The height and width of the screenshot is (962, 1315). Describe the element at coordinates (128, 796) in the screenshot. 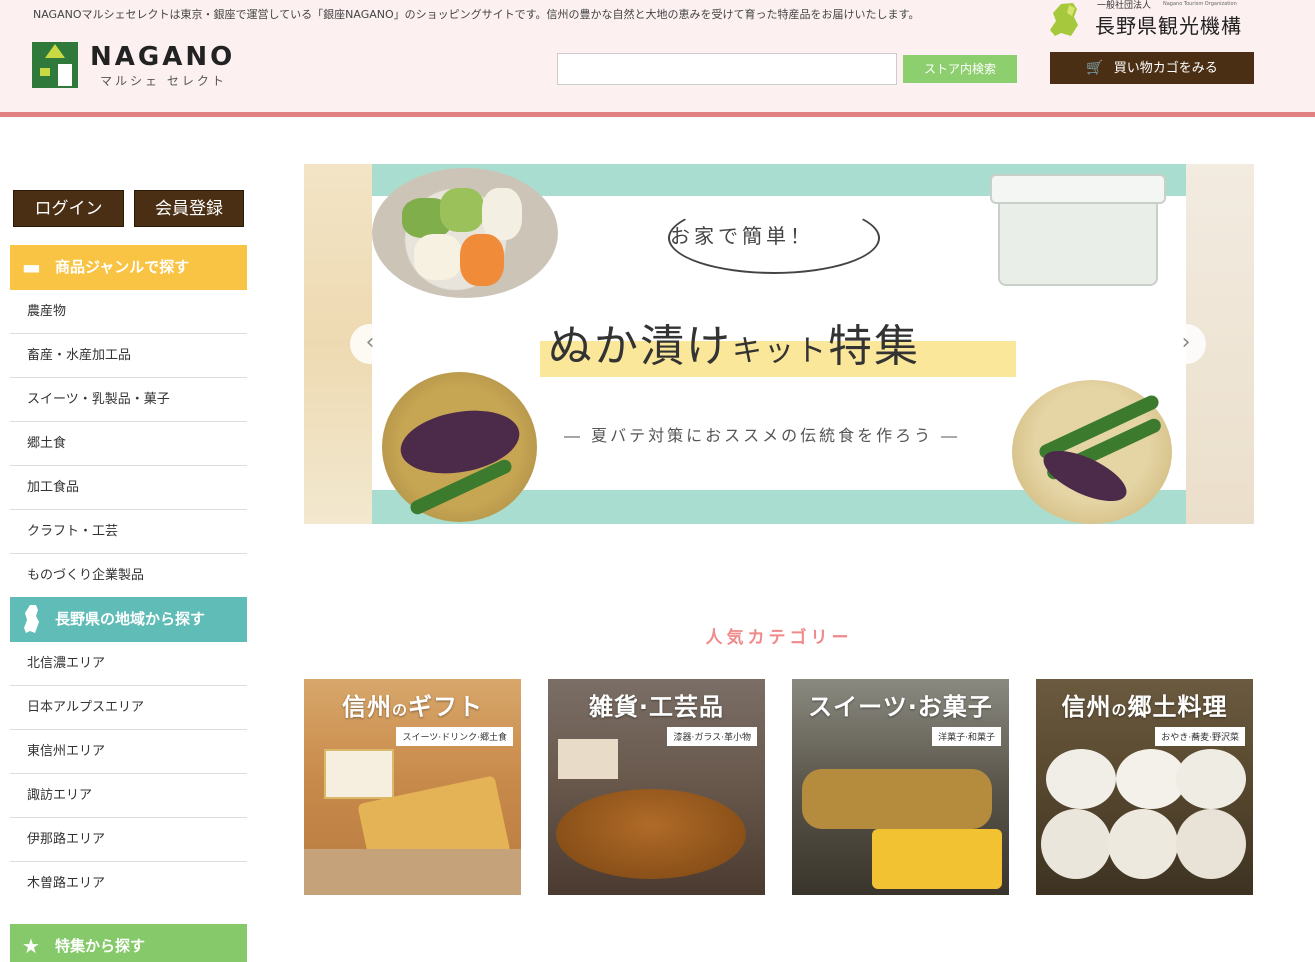

I see `sidebar-item-region: 諏訪エリア` at that location.